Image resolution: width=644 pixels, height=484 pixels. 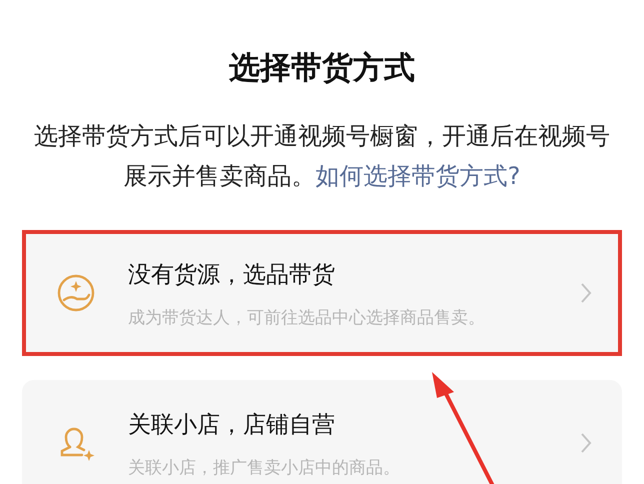 What do you see at coordinates (418, 176) in the screenshot?
I see `help-link: 如何选择带货方式?` at bounding box center [418, 176].